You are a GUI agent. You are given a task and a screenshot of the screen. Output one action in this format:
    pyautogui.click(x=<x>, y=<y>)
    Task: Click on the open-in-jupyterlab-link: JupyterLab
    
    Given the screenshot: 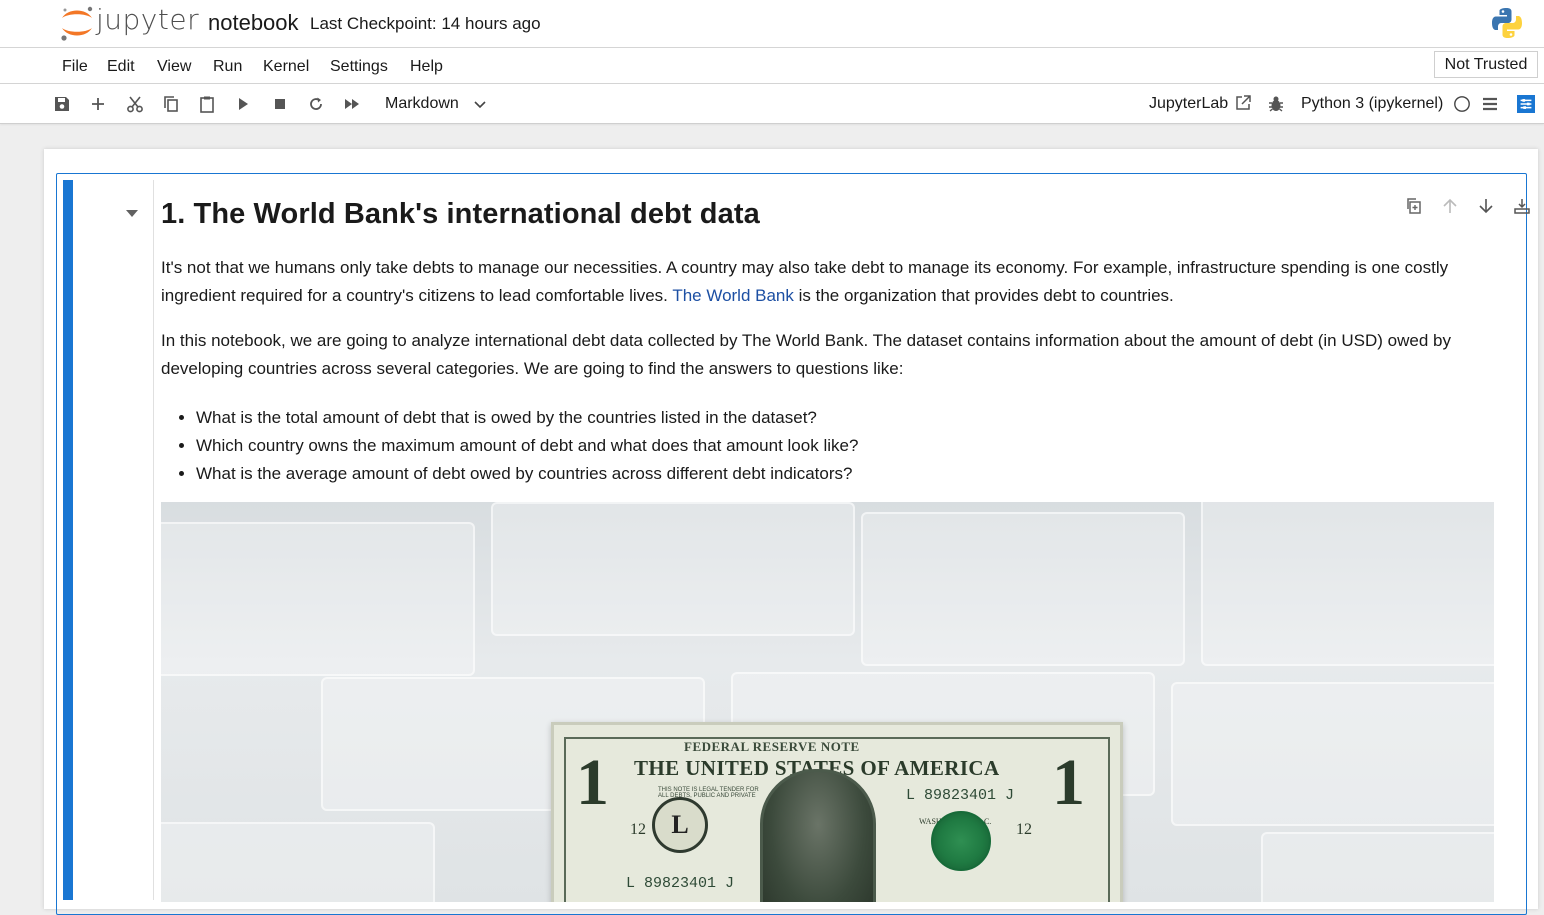 What is the action you would take?
    pyautogui.click(x=1188, y=104)
    